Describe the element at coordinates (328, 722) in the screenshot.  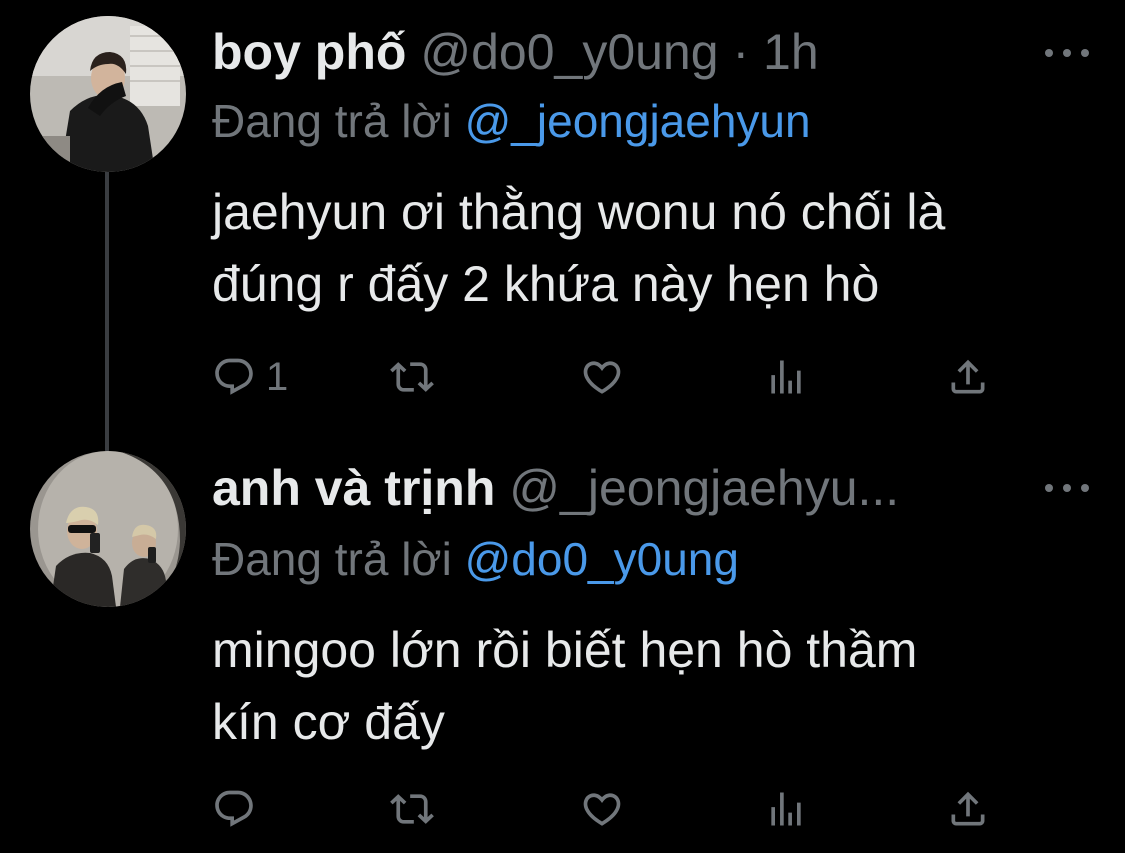
I see `tweet-text-line: kín cơ đấy` at that location.